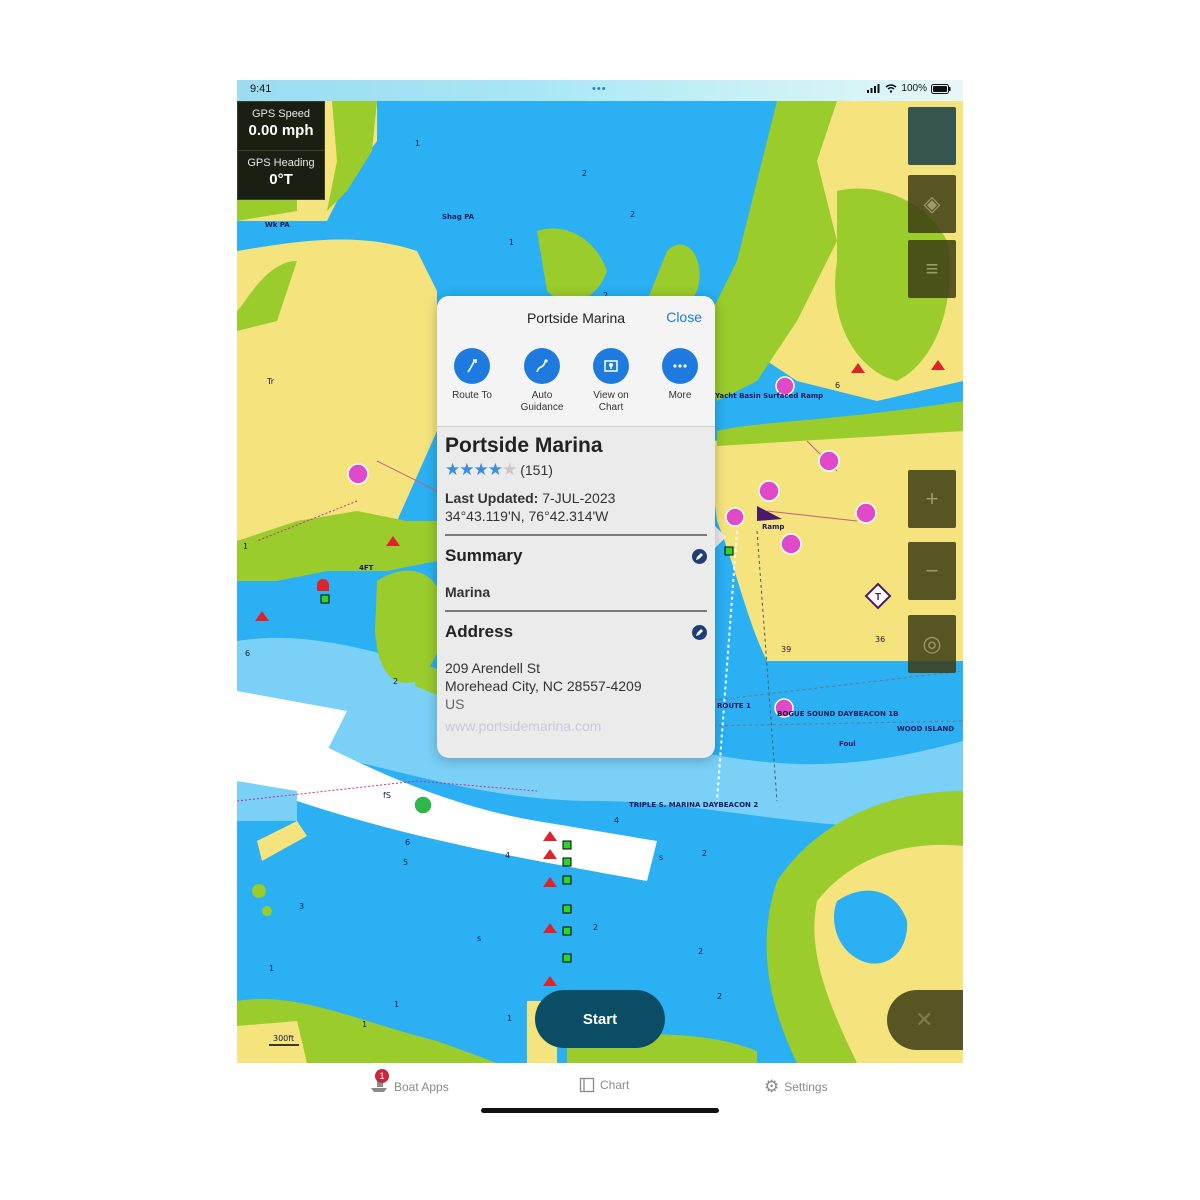 The height and width of the screenshot is (1200, 1200). What do you see at coordinates (734, 706) in the screenshot?
I see `label-route-1: ROUTE 1` at bounding box center [734, 706].